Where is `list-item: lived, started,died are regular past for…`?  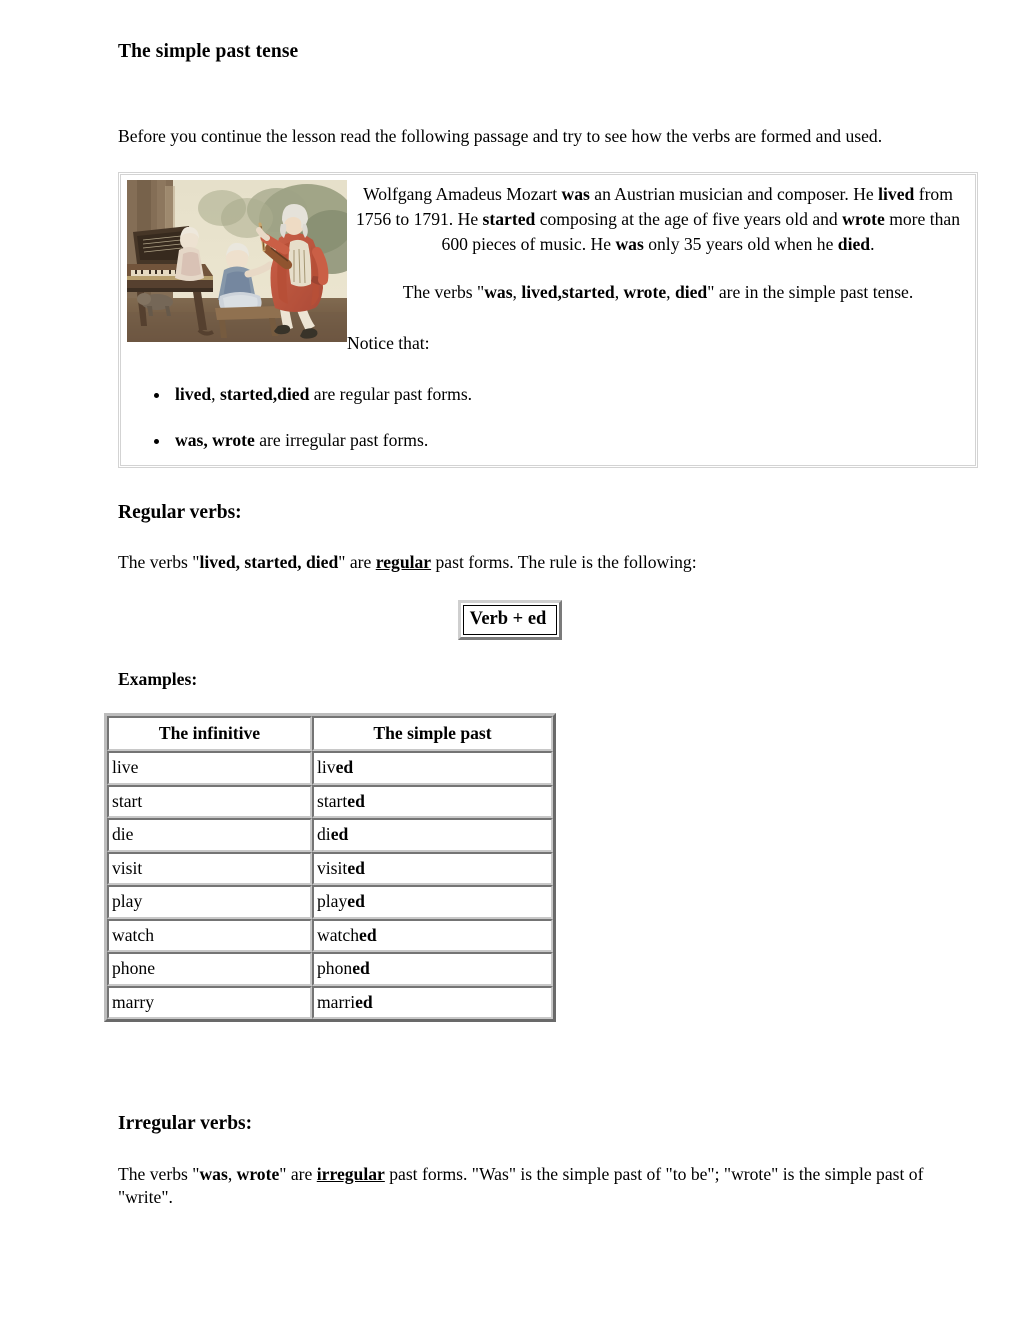
list-item: lived, started,died are regular past for… is located at coordinates (570, 395).